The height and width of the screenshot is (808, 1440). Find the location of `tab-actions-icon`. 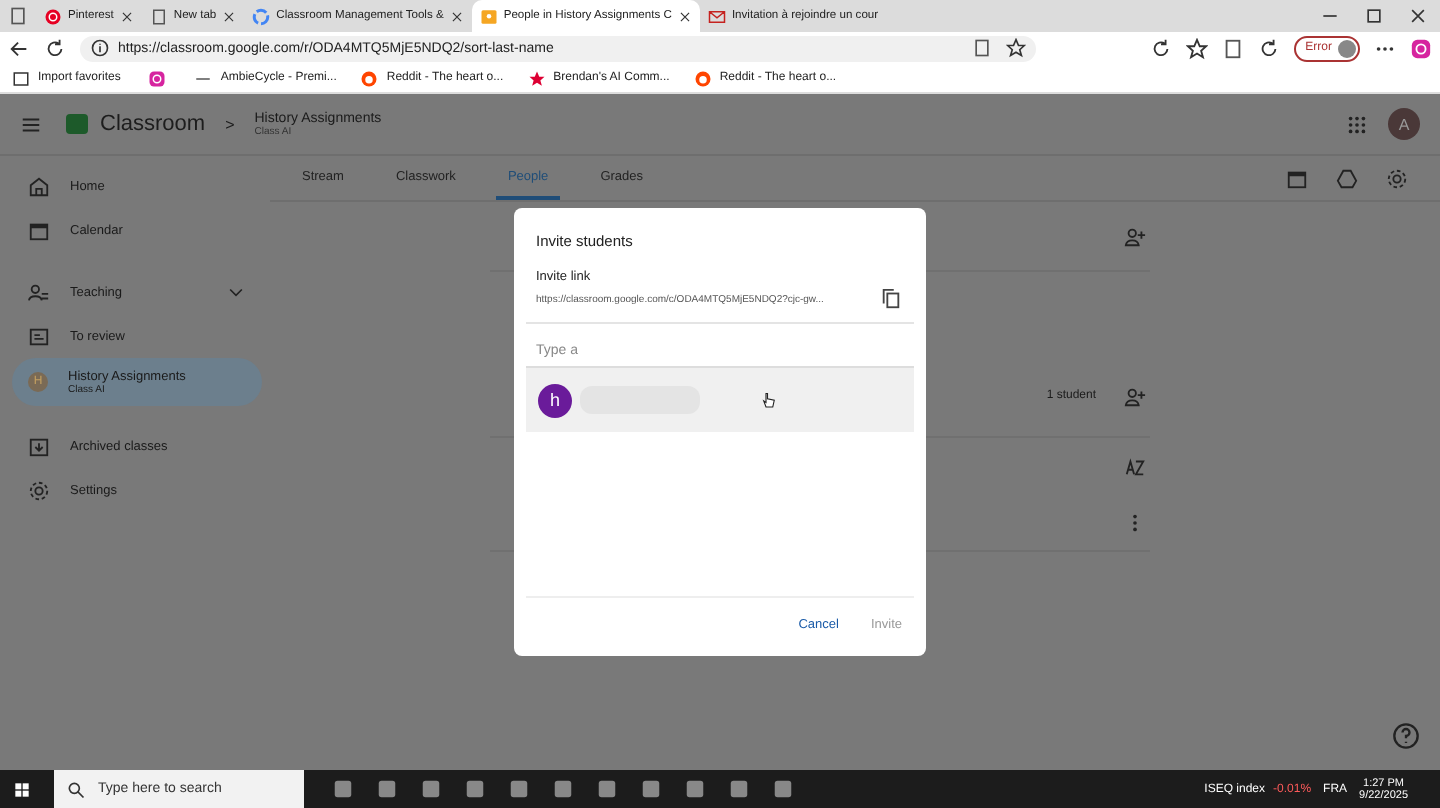

tab-actions-icon is located at coordinates (18, 16).